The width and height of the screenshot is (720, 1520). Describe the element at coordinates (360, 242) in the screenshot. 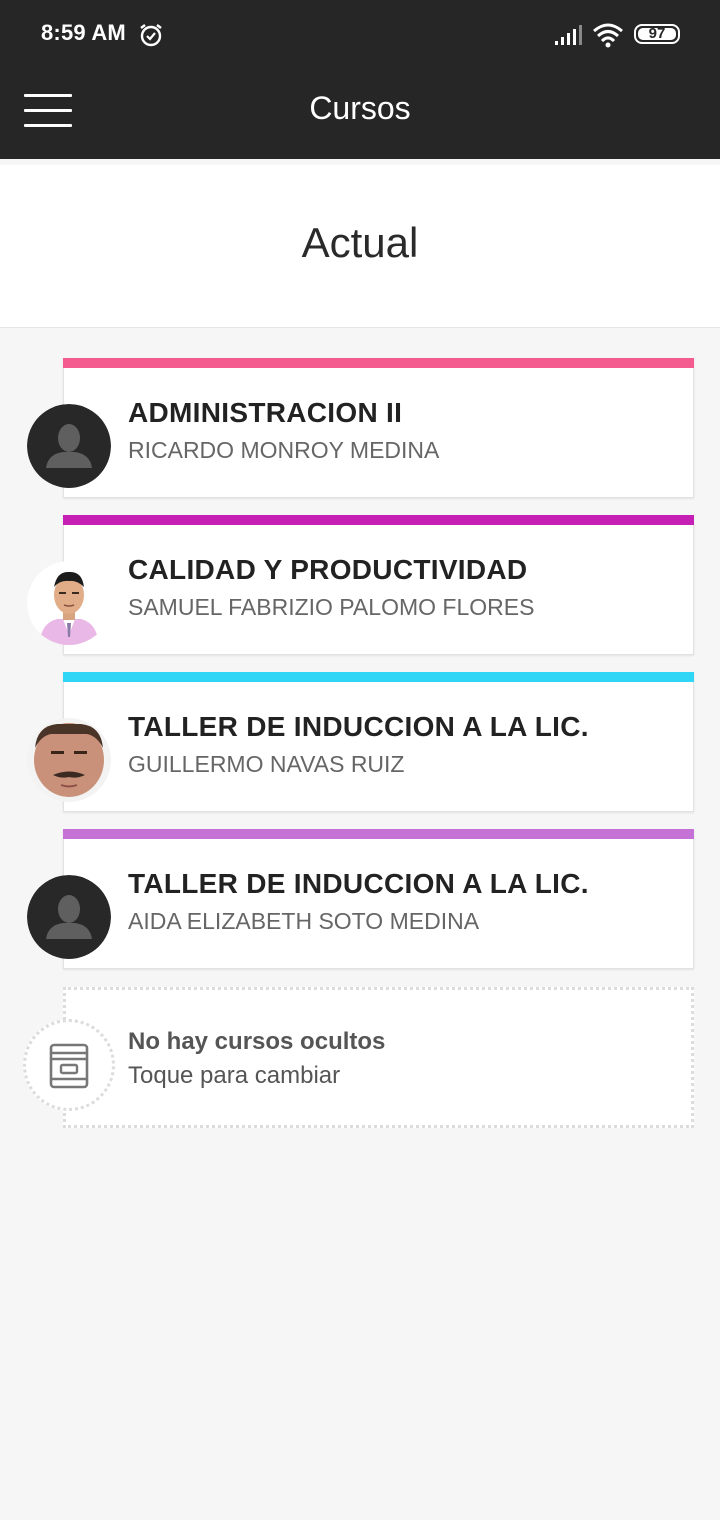

I see `section-title: Actual` at that location.